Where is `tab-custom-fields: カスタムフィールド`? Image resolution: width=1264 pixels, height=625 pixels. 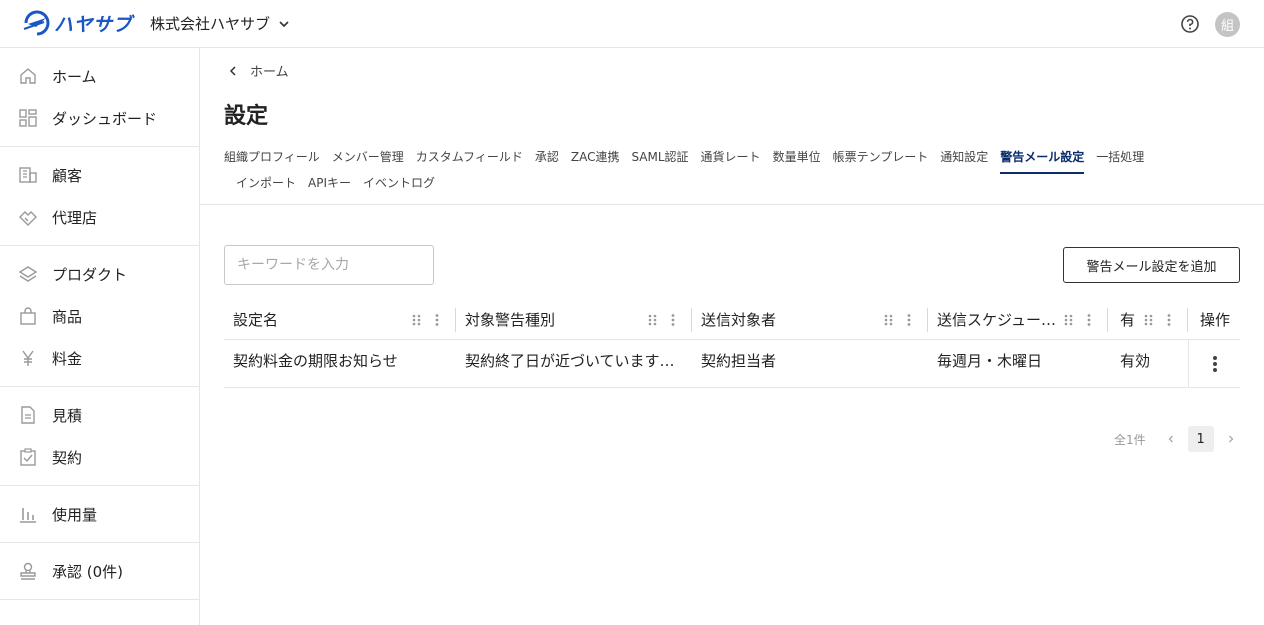 tab-custom-fields: カスタムフィールド is located at coordinates (469, 159).